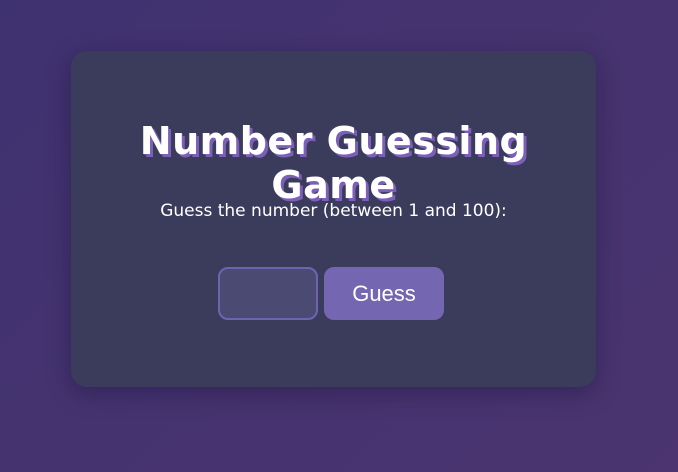 The width and height of the screenshot is (678, 472). What do you see at coordinates (268, 293) in the screenshot?
I see `guess-input` at bounding box center [268, 293].